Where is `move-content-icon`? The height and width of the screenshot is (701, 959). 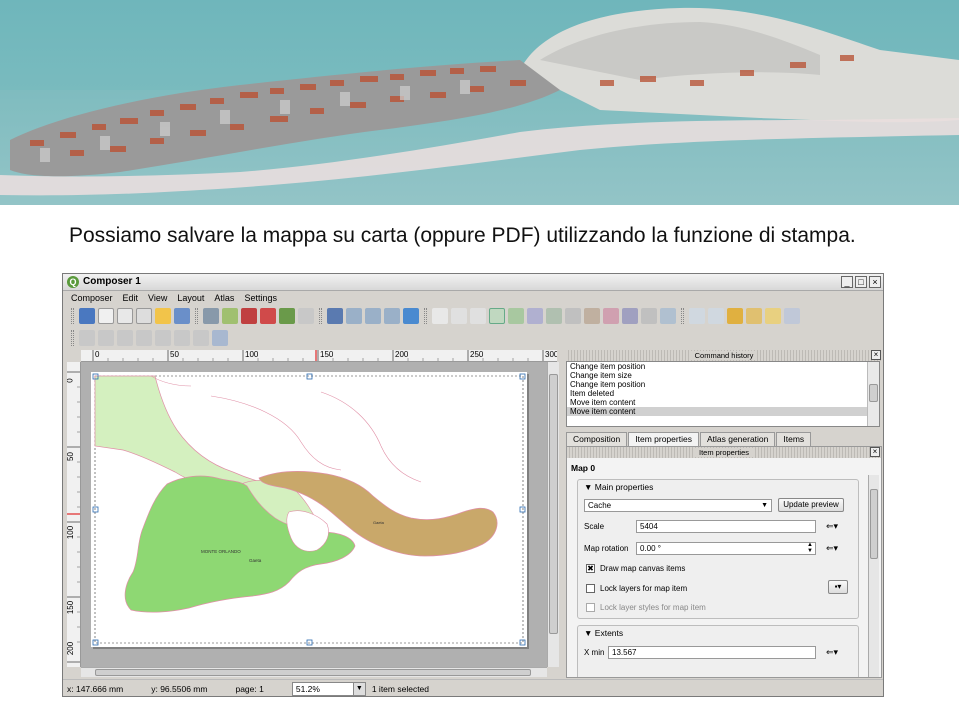 move-content-icon is located at coordinates (497, 316).